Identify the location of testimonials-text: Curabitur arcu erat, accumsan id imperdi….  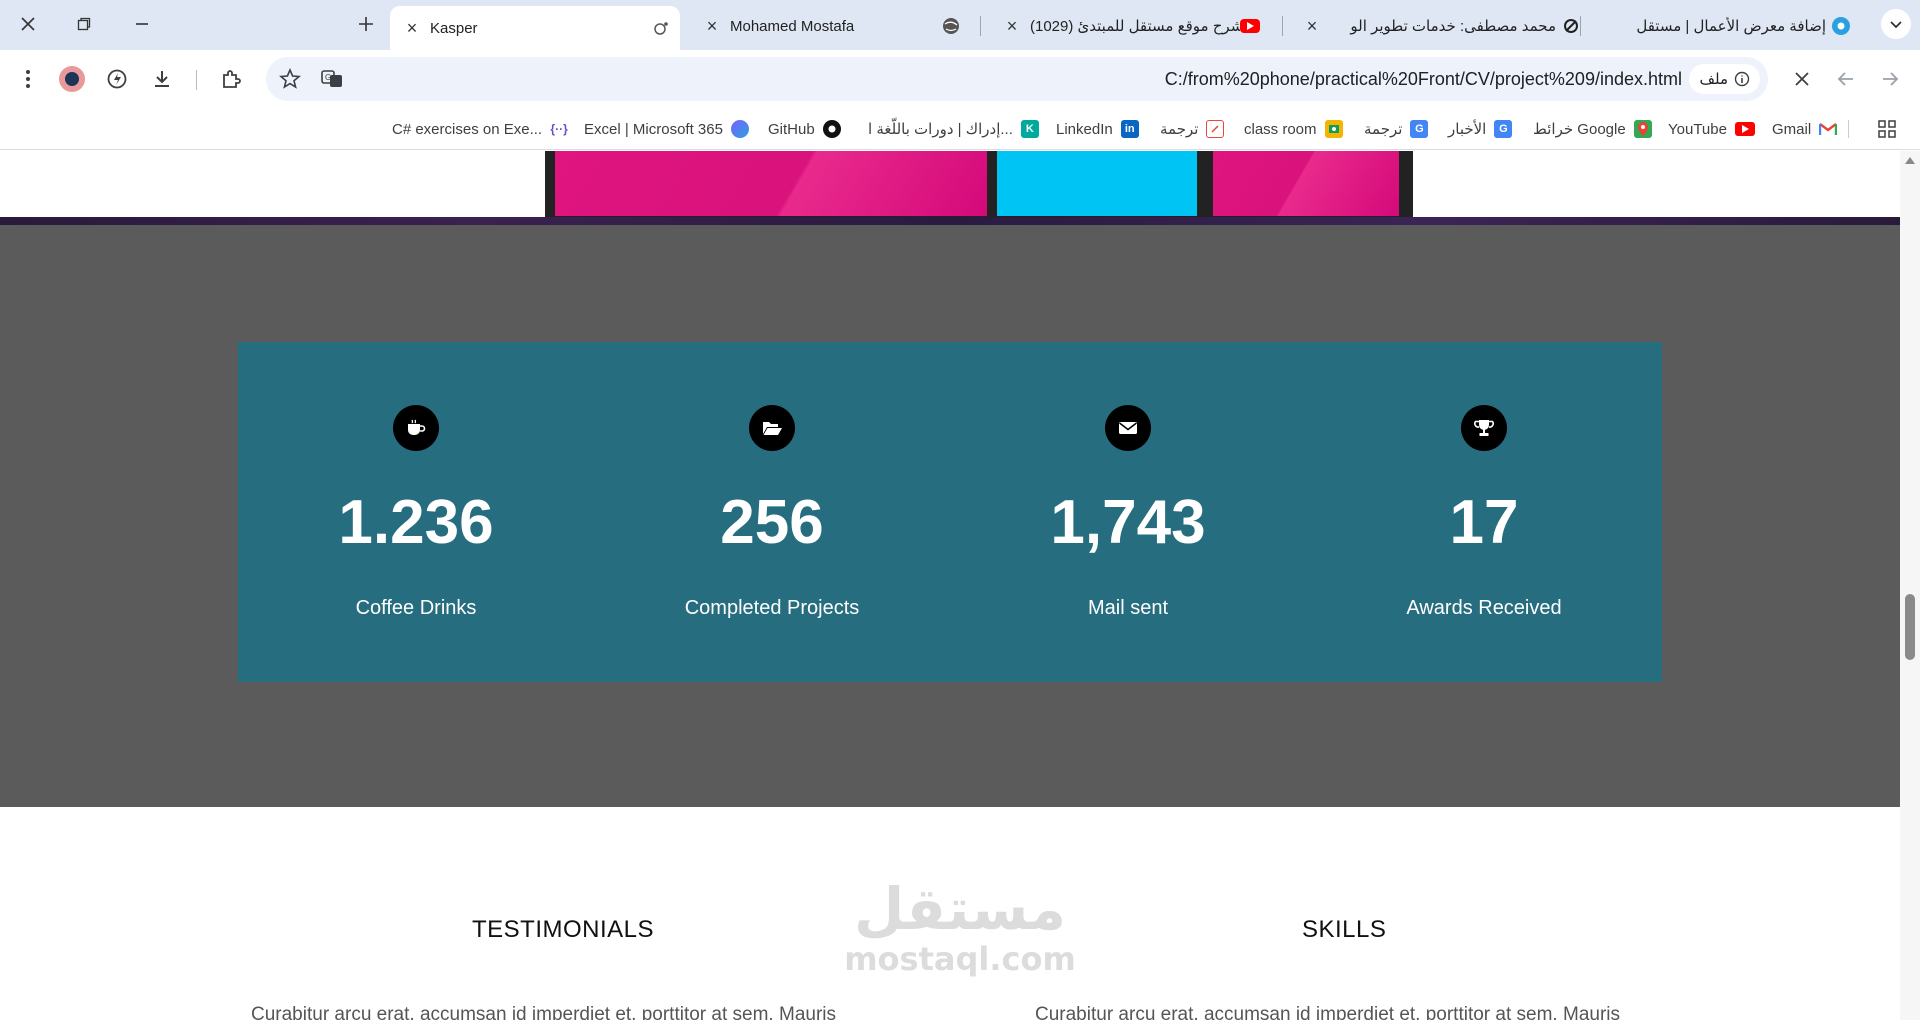
(544, 1012).